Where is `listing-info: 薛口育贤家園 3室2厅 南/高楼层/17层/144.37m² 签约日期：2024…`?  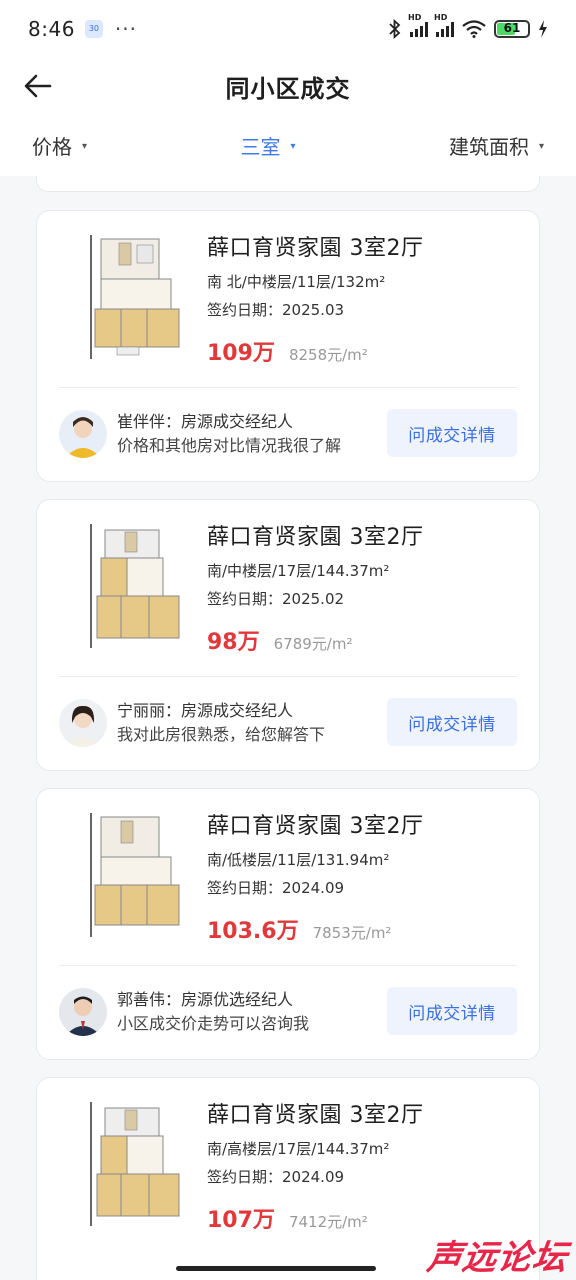 listing-info: 薛口育贤家園 3室2厅 南/高楼层/17层/144.37m² 签约日期：2024… is located at coordinates (368, 1167).